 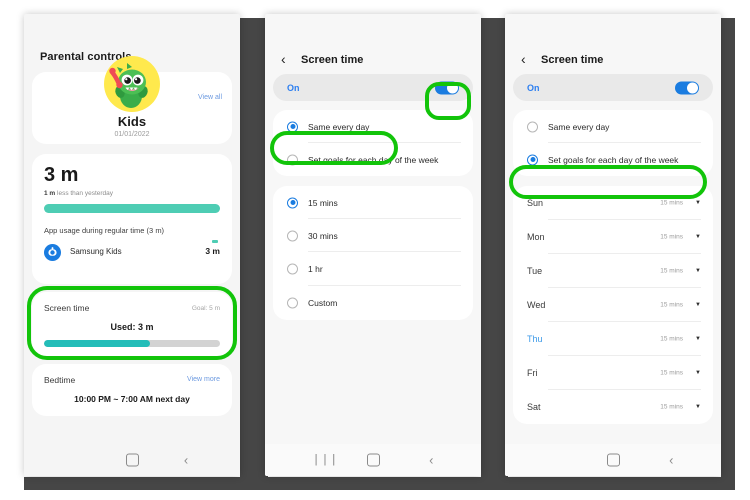 What do you see at coordinates (132, 343) in the screenshot?
I see `screen-time-progress-track` at bounding box center [132, 343].